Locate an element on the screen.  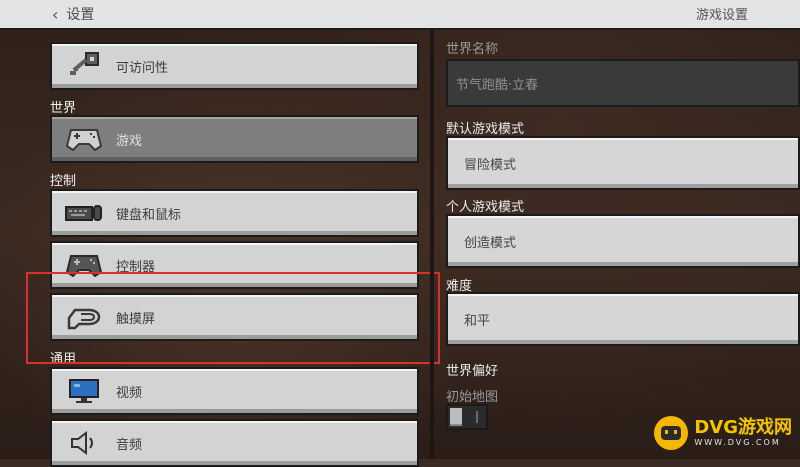
difficulty-value: 和平 is located at coordinates (477, 321).